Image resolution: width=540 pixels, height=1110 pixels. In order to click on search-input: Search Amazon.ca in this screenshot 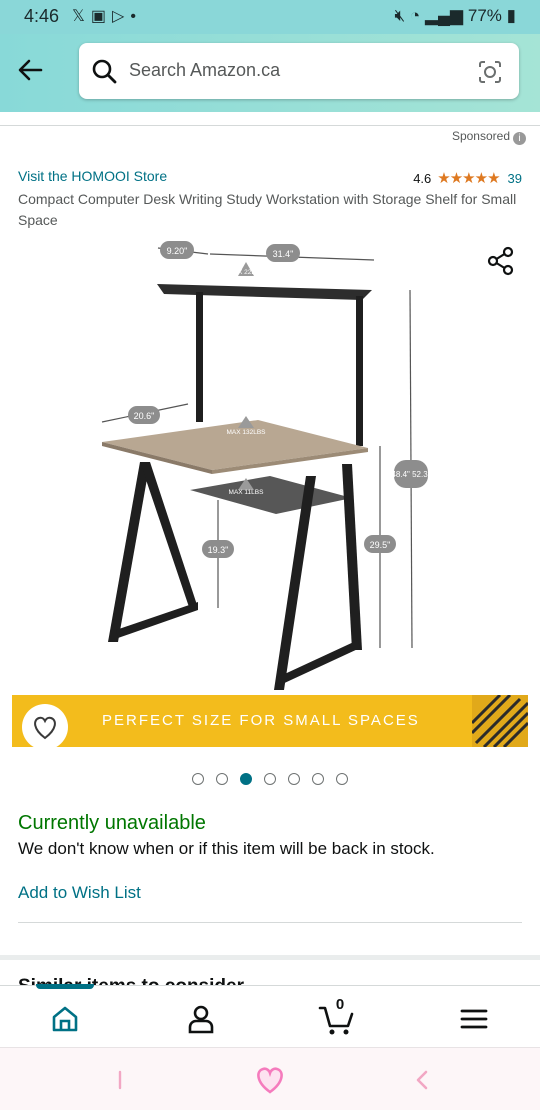, I will do `click(299, 71)`.